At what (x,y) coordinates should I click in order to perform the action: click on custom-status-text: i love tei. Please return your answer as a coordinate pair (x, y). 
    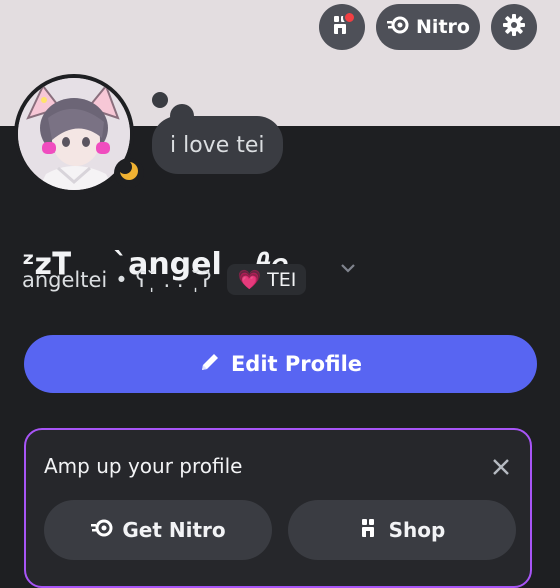
    Looking at the image, I should click on (217, 145).